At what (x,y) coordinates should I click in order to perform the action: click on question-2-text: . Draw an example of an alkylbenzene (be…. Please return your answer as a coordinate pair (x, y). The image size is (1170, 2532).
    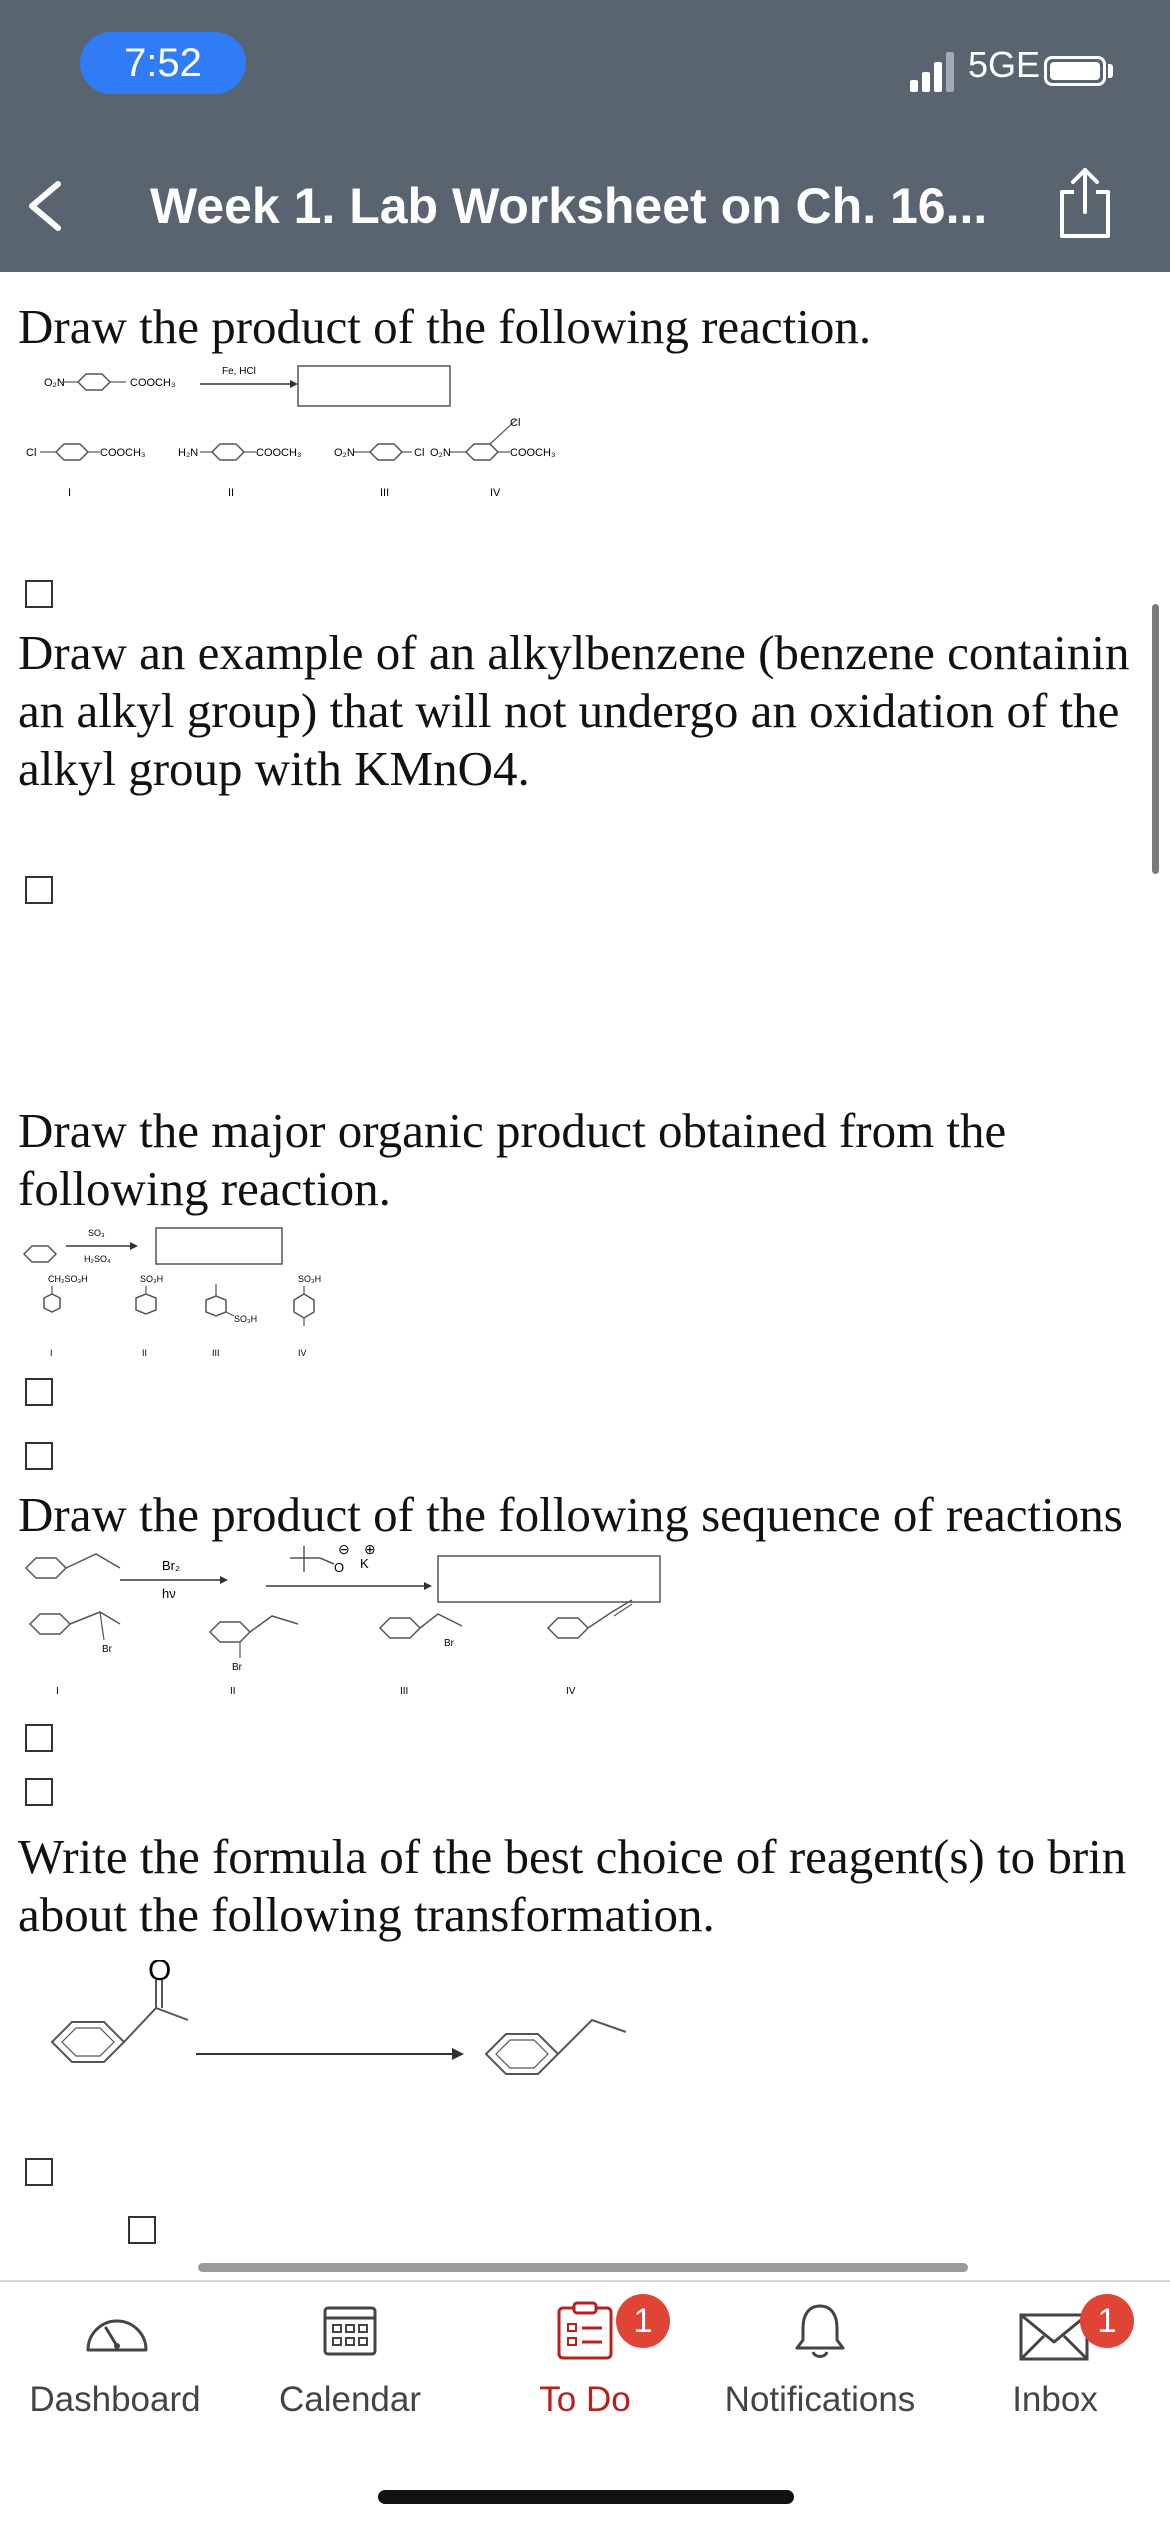
    Looking at the image, I should click on (594, 711).